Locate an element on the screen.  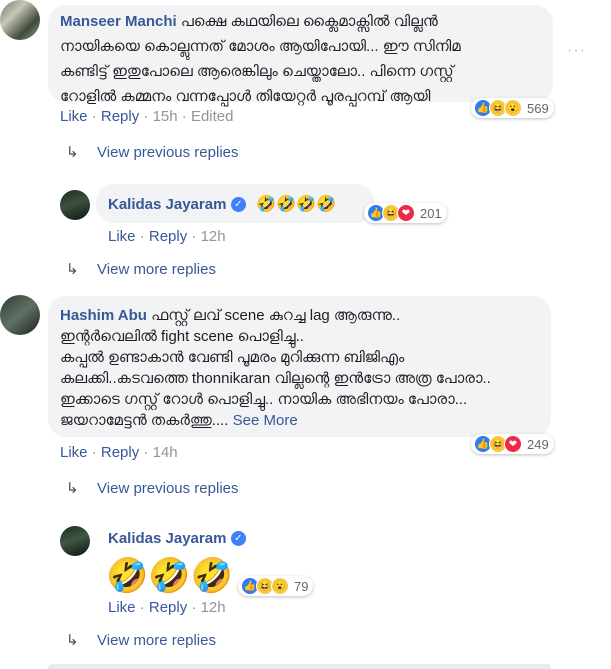
reaction-summary: 👍 😆 ❤ 249 is located at coordinates (512, 444).